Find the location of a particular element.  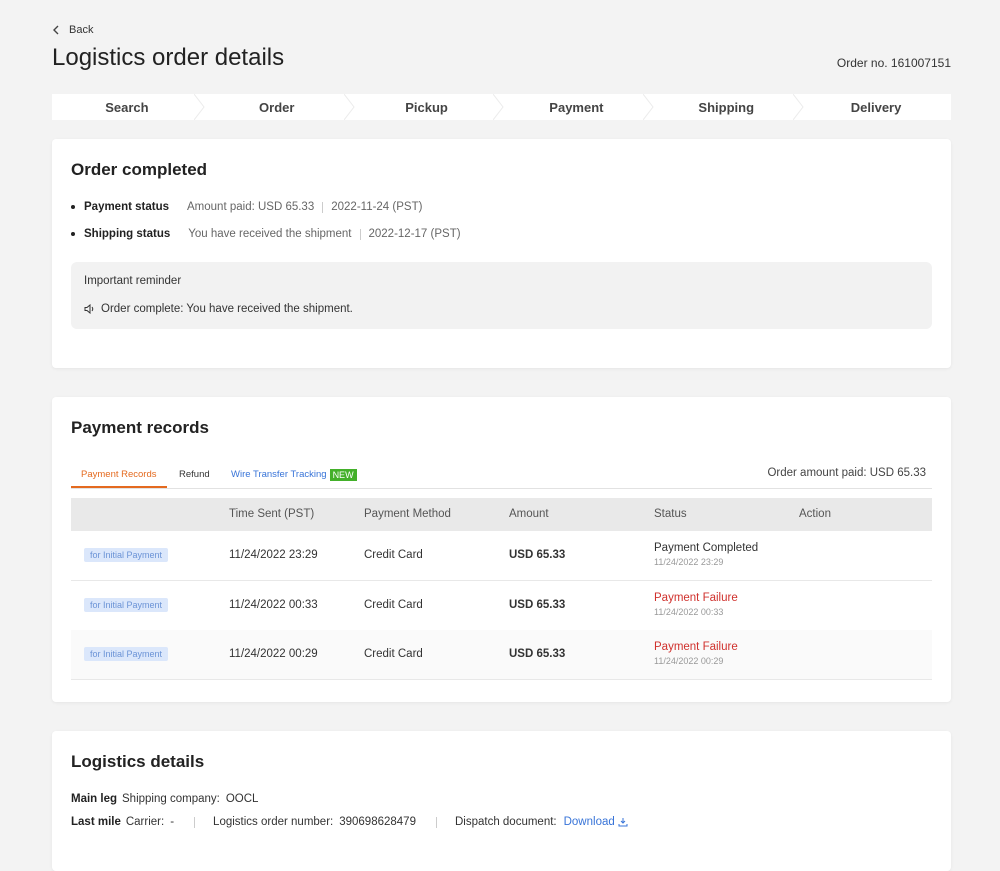

back-label: Back is located at coordinates (81, 30).